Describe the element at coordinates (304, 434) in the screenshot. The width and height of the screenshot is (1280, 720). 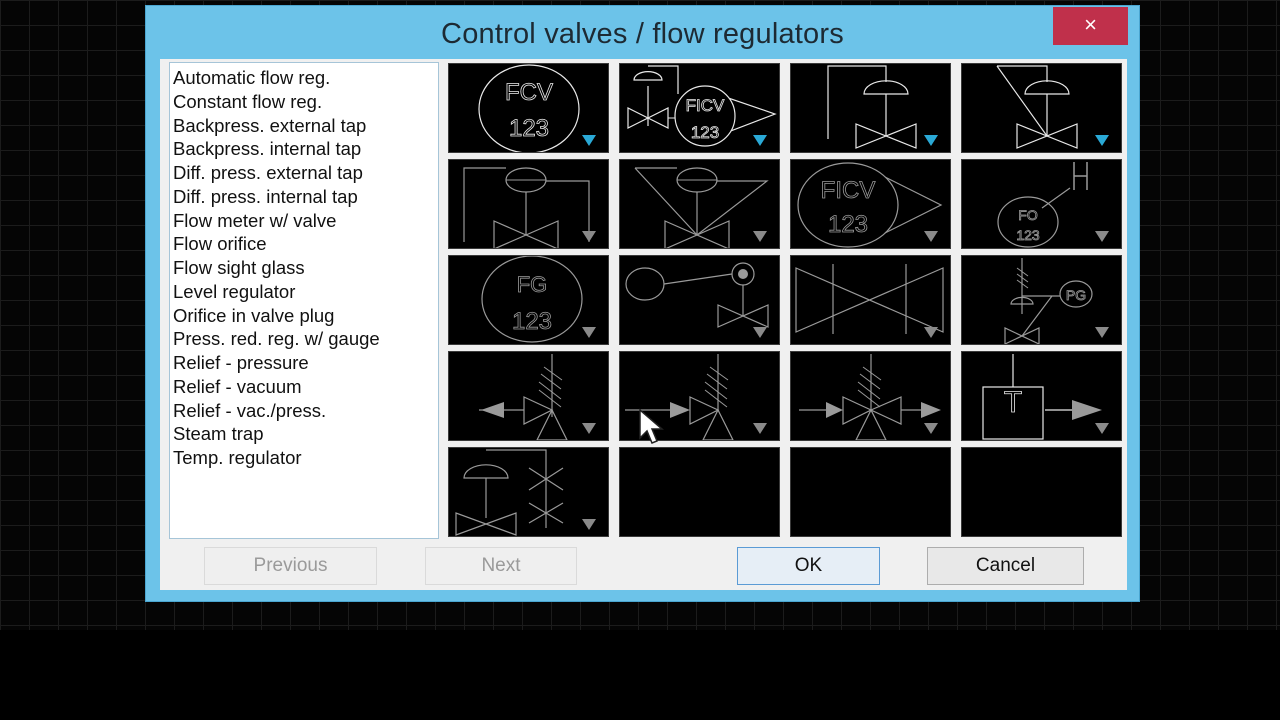
I see `list-item: Steam trap` at that location.